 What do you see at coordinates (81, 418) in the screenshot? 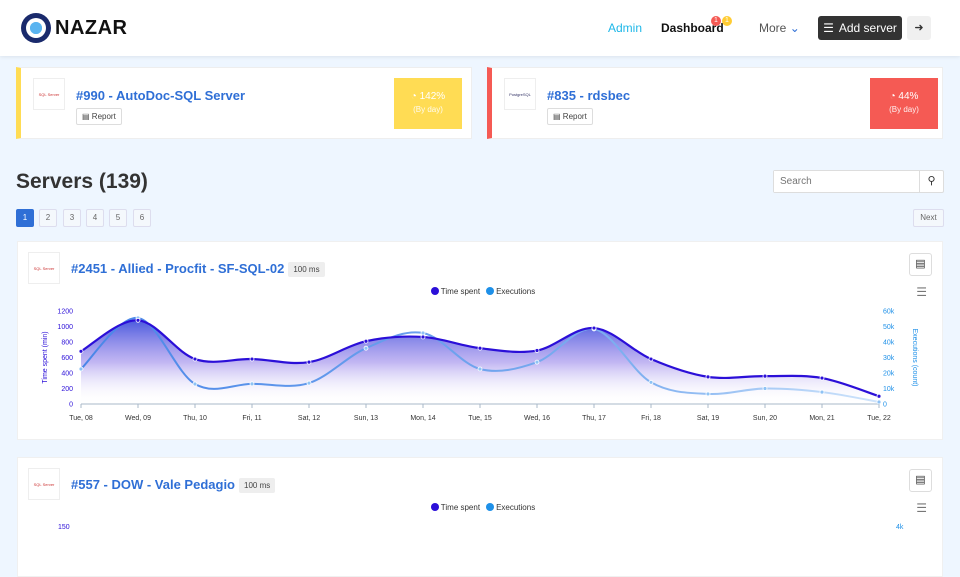
I see `x-tick-label: Tue, 08` at bounding box center [81, 418].